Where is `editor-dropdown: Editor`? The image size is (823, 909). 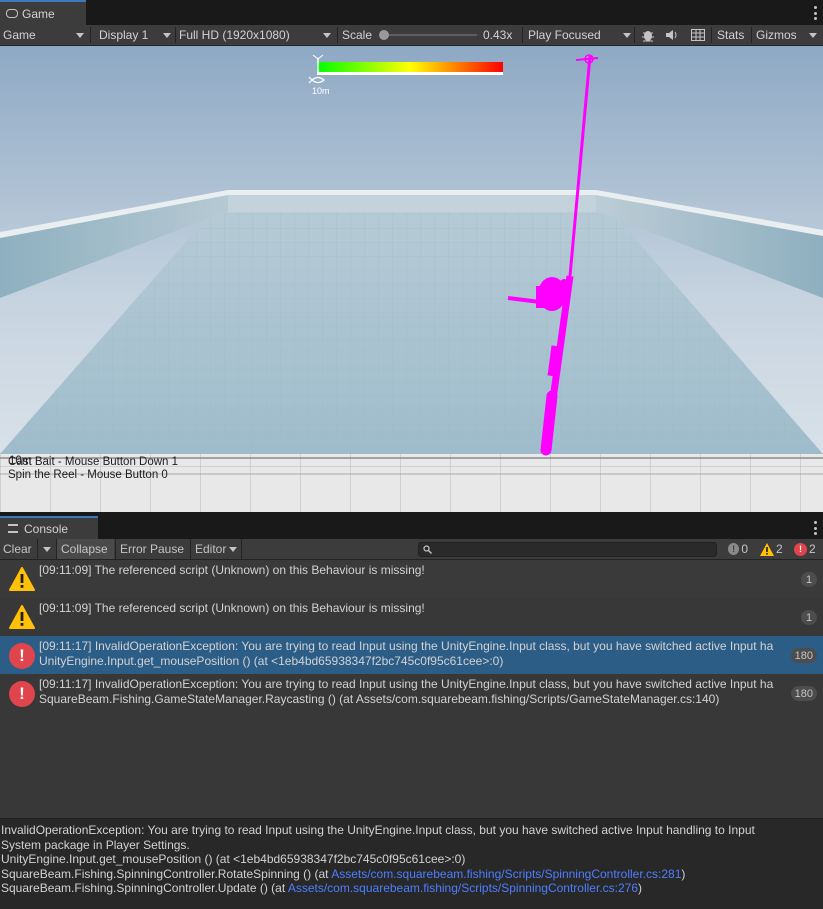
editor-dropdown: Editor is located at coordinates (216, 549).